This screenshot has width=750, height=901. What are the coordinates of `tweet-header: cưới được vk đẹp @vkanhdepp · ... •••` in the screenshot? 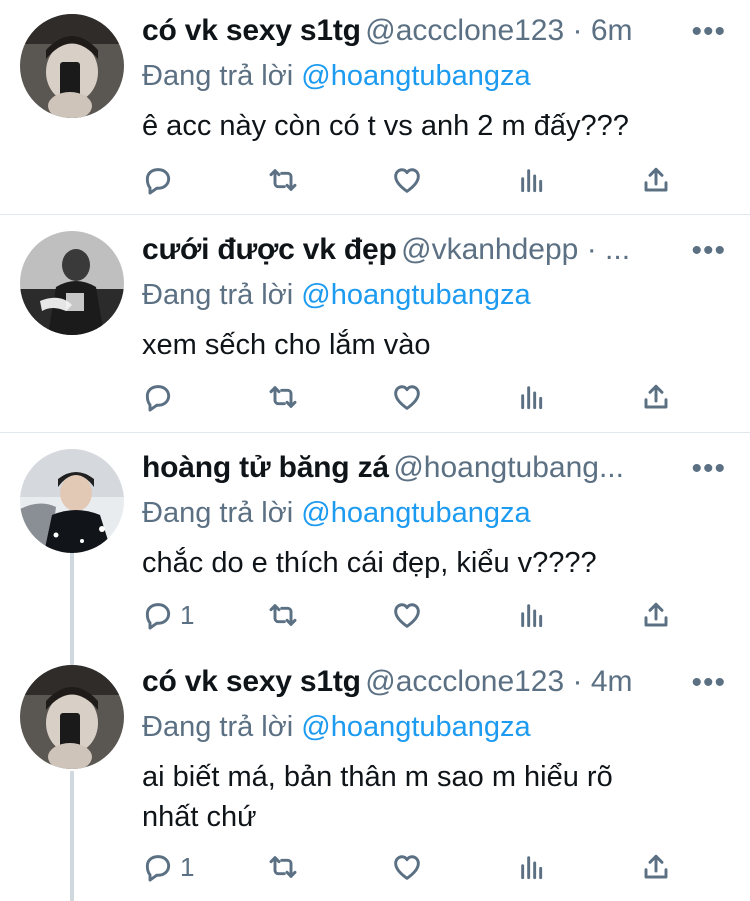 It's located at (434, 253).